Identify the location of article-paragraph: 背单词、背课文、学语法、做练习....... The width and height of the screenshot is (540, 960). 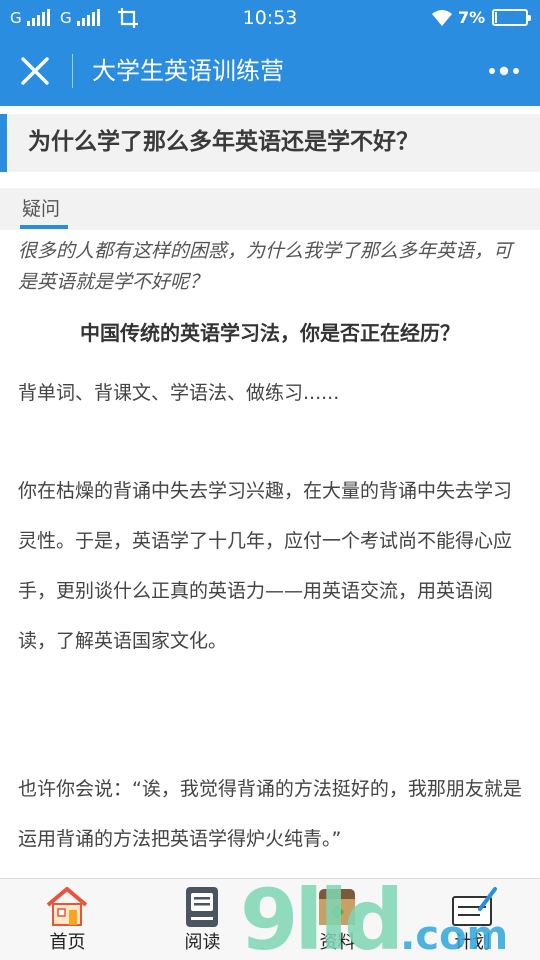
(179, 393).